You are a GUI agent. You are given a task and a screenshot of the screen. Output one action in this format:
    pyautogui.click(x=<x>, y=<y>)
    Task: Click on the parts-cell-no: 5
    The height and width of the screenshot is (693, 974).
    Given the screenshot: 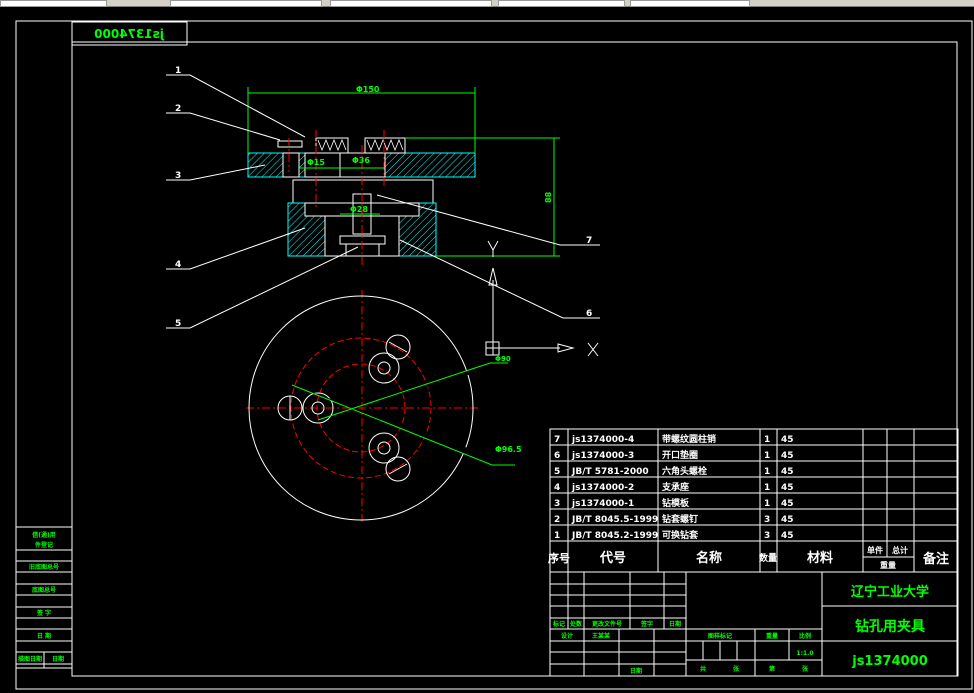 What is the action you would take?
    pyautogui.click(x=557, y=472)
    